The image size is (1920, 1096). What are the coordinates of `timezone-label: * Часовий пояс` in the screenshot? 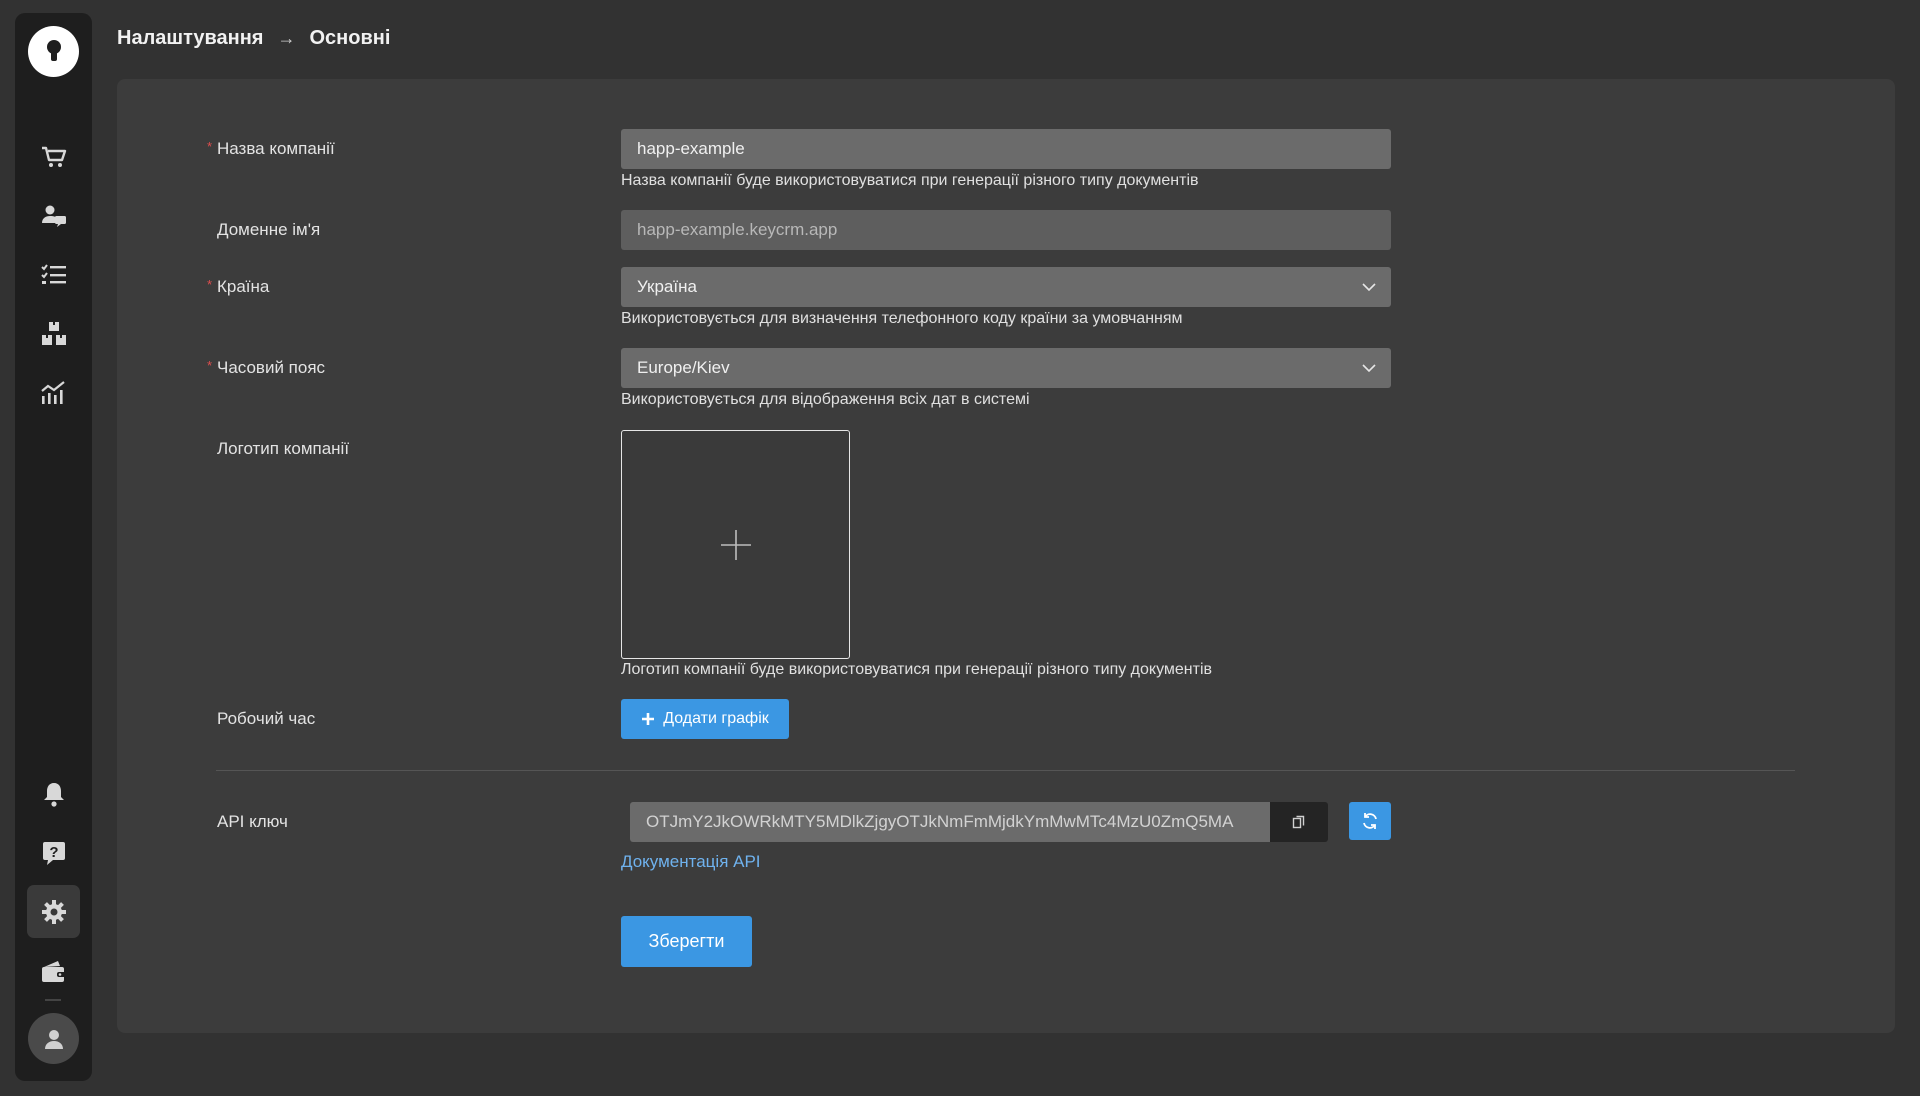 It's located at (266, 367).